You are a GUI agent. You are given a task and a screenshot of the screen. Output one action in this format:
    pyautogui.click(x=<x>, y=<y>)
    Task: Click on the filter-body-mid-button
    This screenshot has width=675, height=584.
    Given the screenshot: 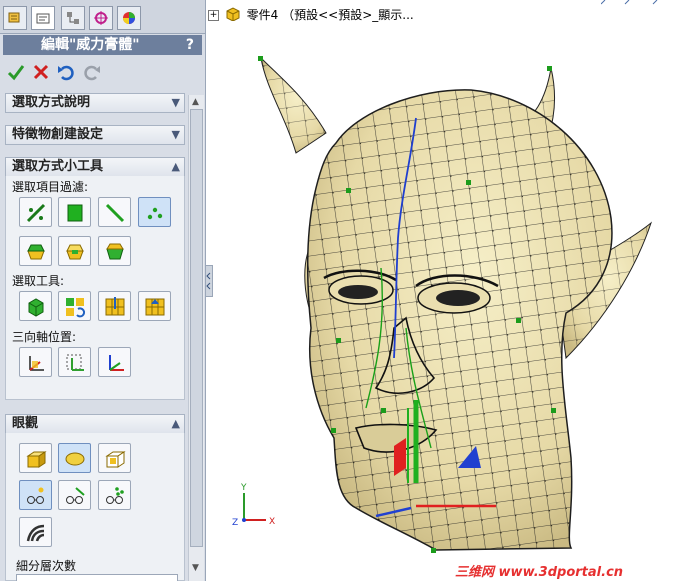 What is the action you would take?
    pyautogui.click(x=74, y=251)
    